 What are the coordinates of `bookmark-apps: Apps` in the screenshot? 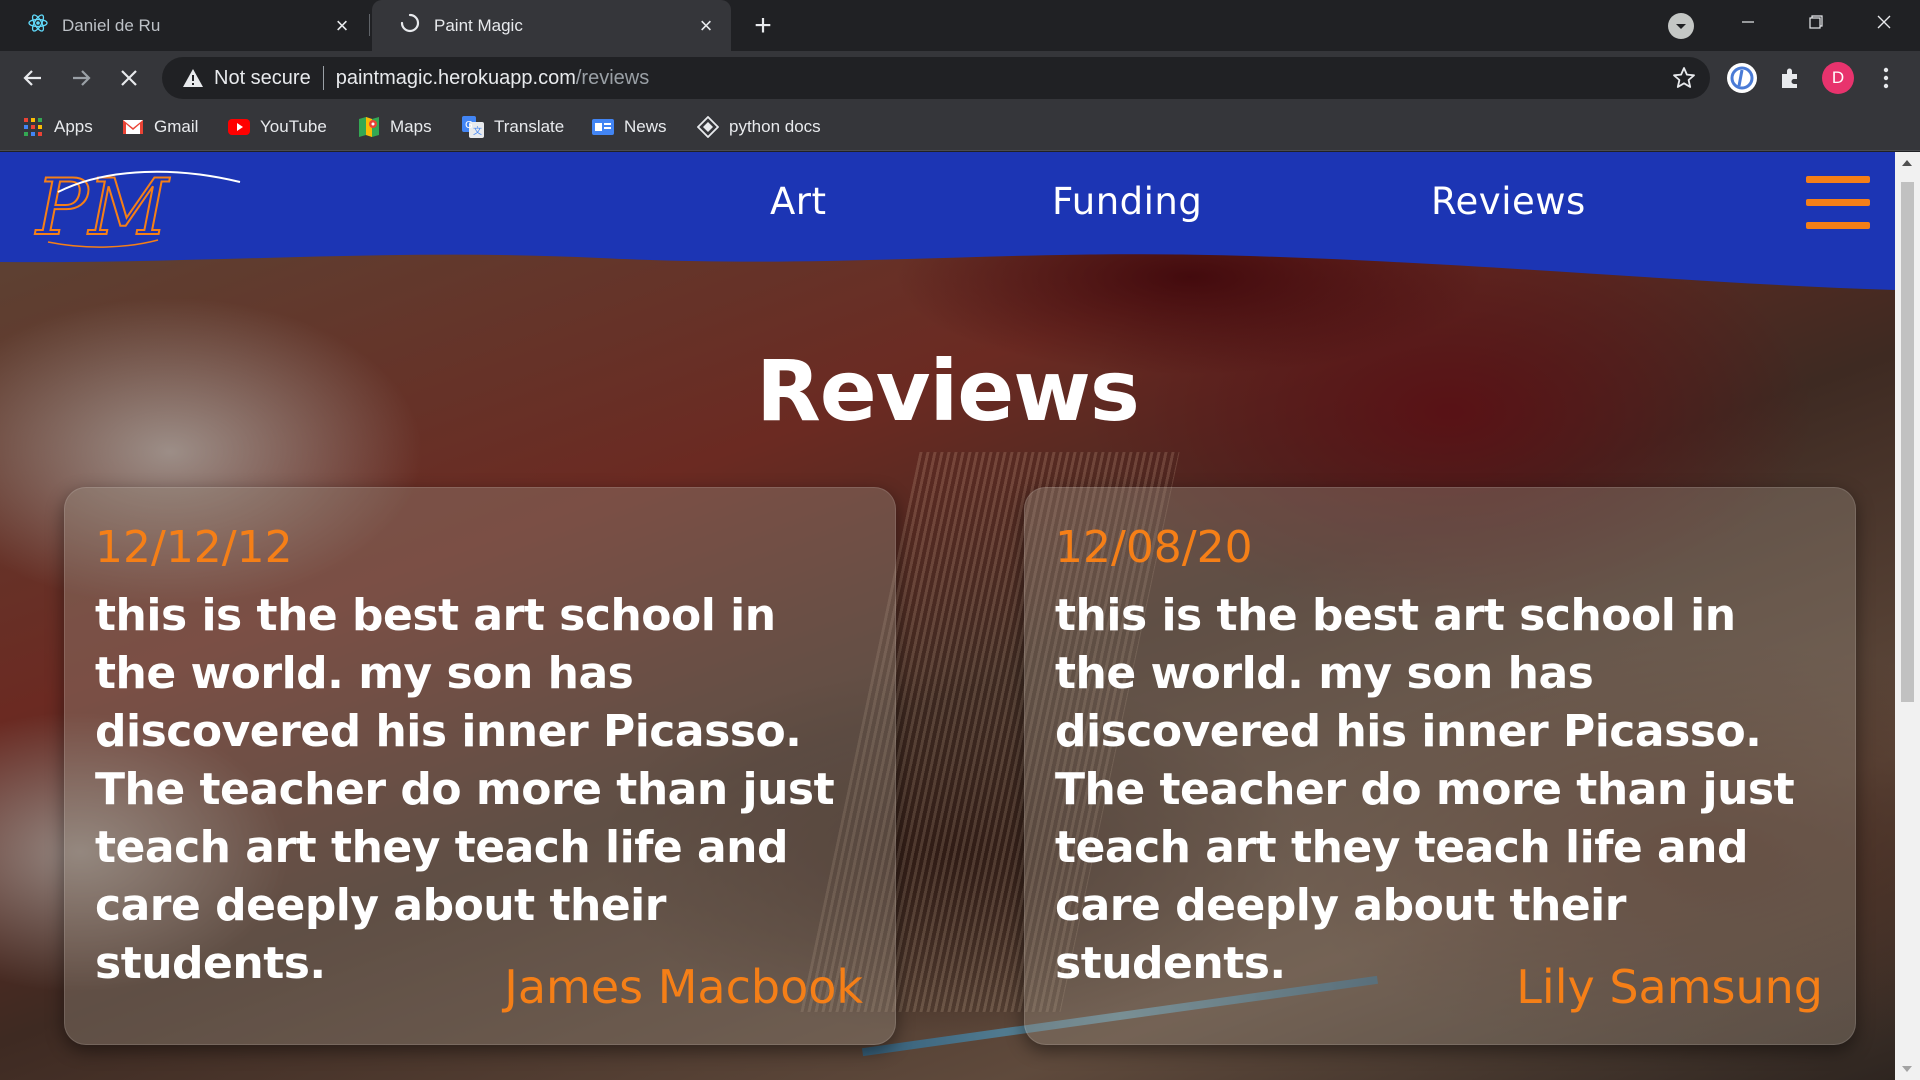 It's located at (57, 127).